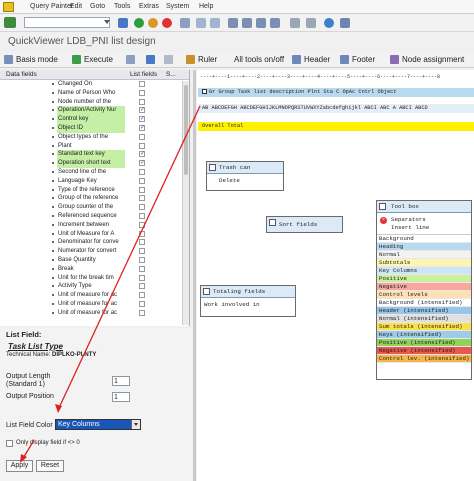 Image resolution: width=474 pixels, height=481 pixels. What do you see at coordinates (23, 458) in the screenshot?
I see `arrowhead-apply-icon` at bounding box center [23, 458].